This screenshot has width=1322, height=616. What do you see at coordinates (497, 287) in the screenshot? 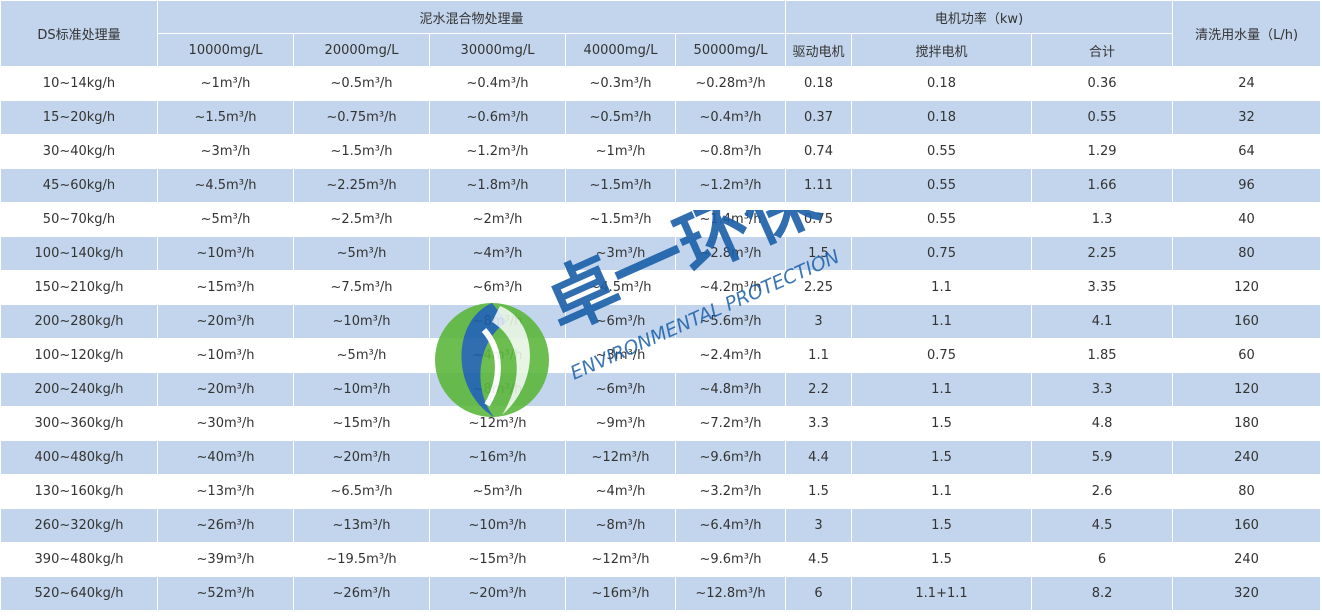
I see `mixture-30000-cell: ~6m³/h` at bounding box center [497, 287].